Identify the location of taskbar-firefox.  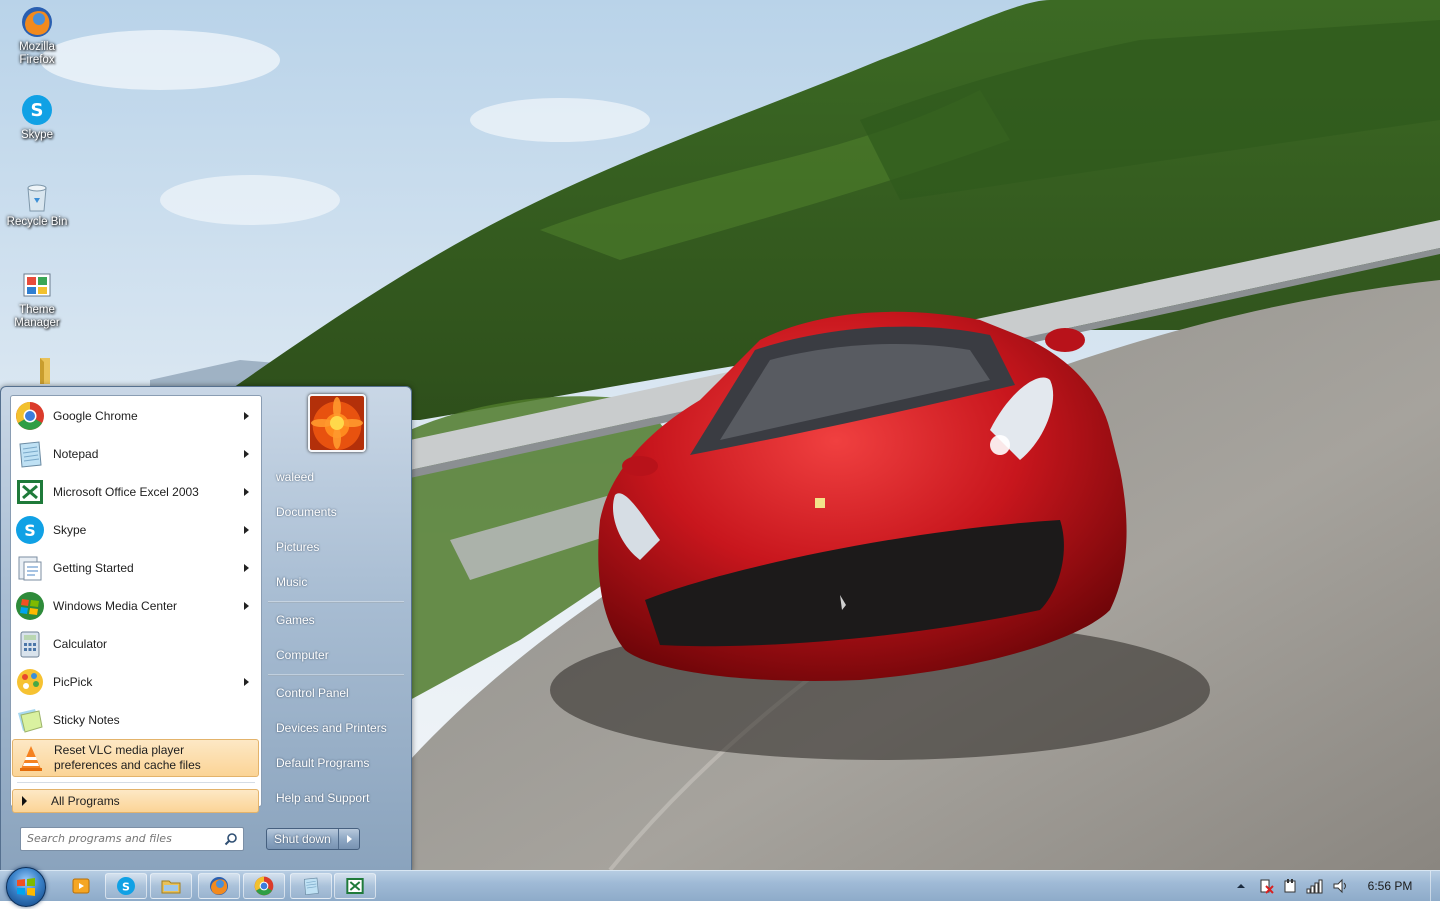
(219, 886).